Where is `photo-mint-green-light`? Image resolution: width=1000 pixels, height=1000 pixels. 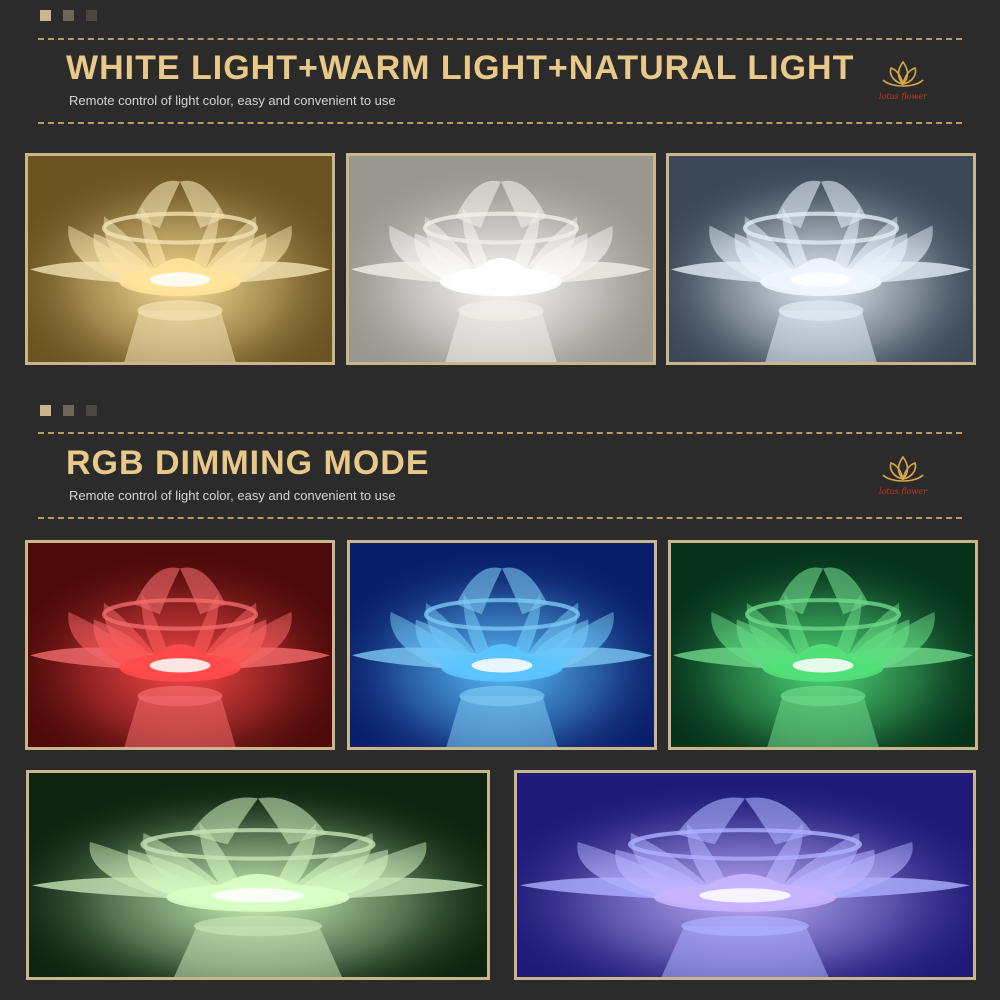
photo-mint-green-light is located at coordinates (258, 875).